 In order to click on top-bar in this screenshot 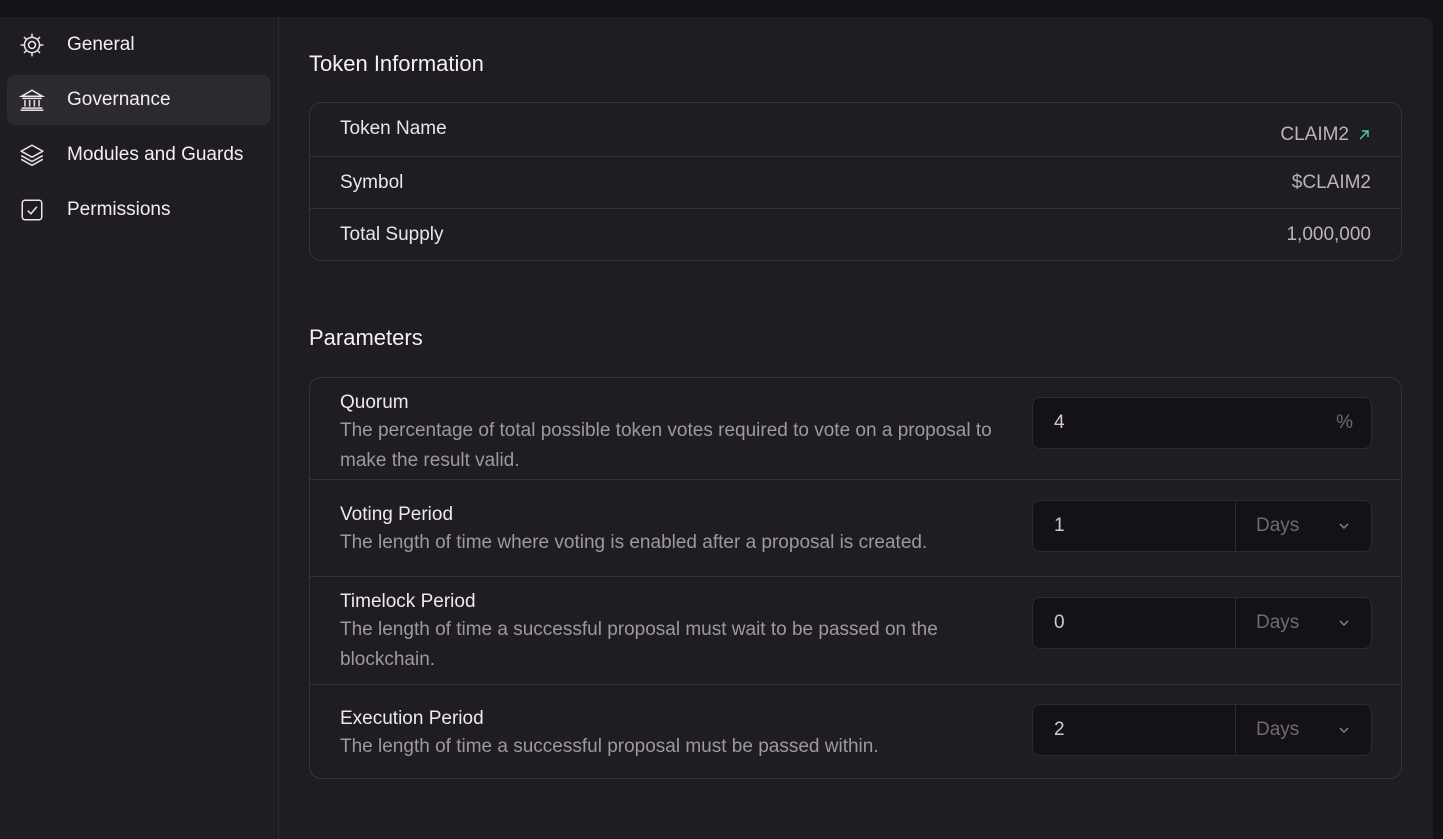, I will do `click(721, 8)`.